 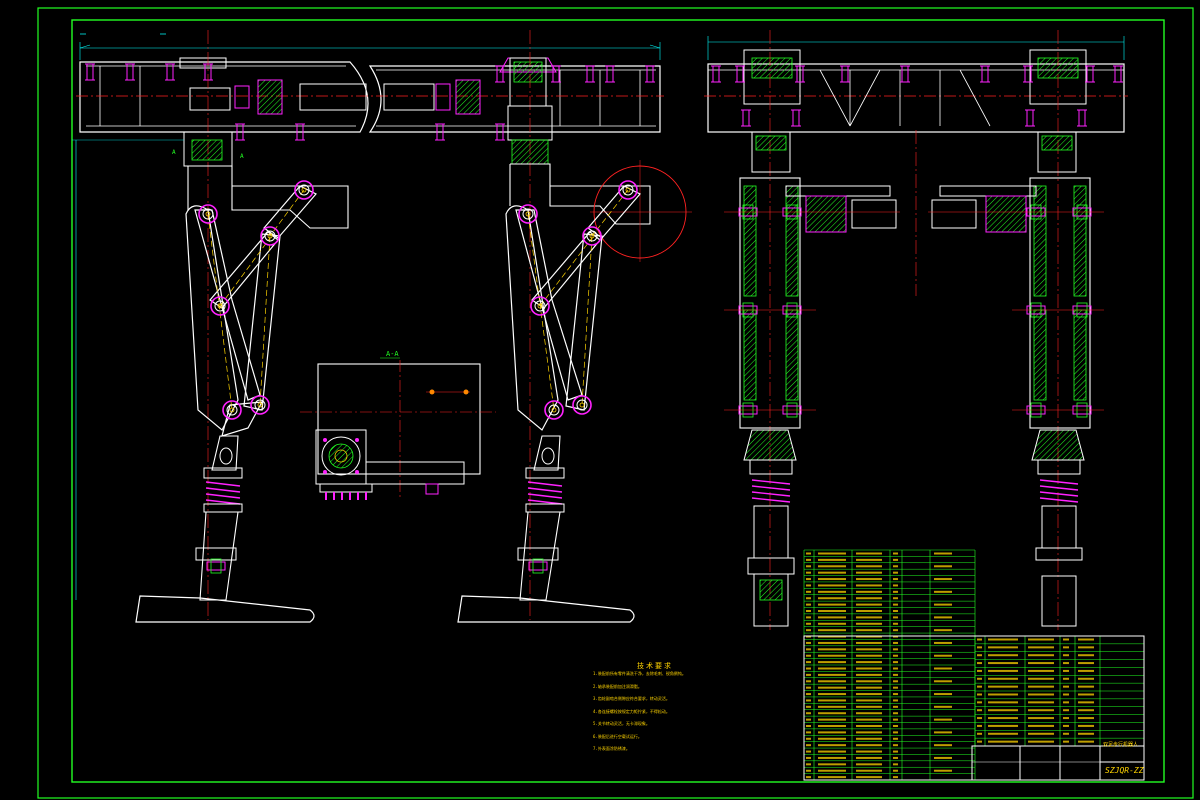 I want to click on drawing-code: SZJQR-ZZ, so click(x=1124, y=770).